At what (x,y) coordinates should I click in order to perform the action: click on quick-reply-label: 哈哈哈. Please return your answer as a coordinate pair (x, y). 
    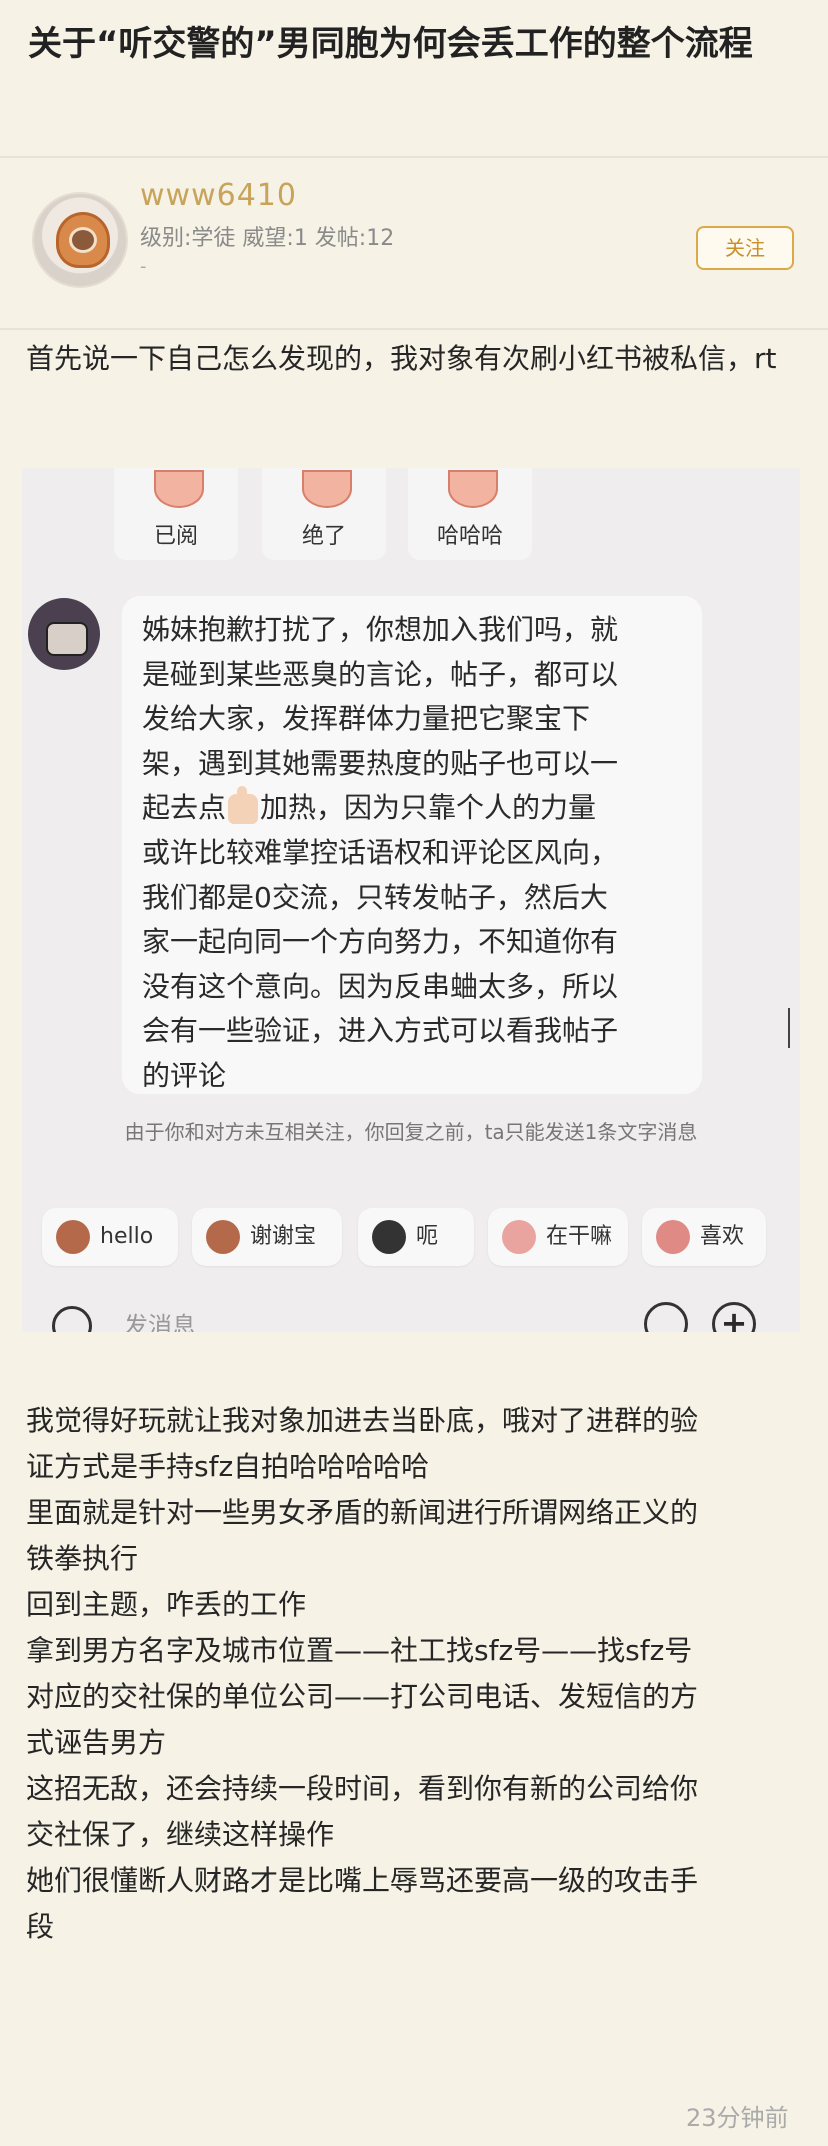
    Looking at the image, I should click on (469, 536).